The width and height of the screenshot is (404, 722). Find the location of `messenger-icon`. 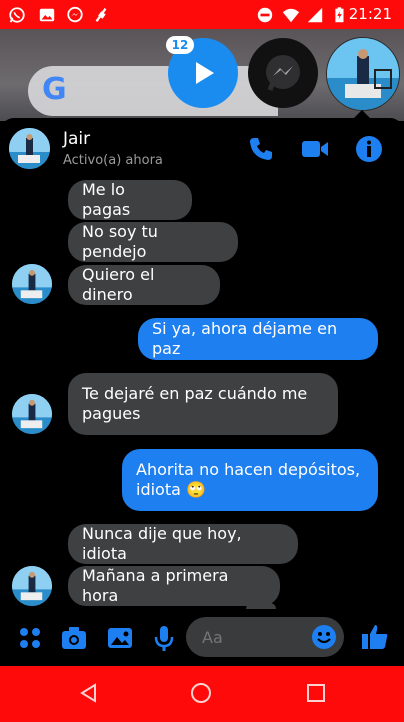

messenger-icon is located at coordinates (75, 14).